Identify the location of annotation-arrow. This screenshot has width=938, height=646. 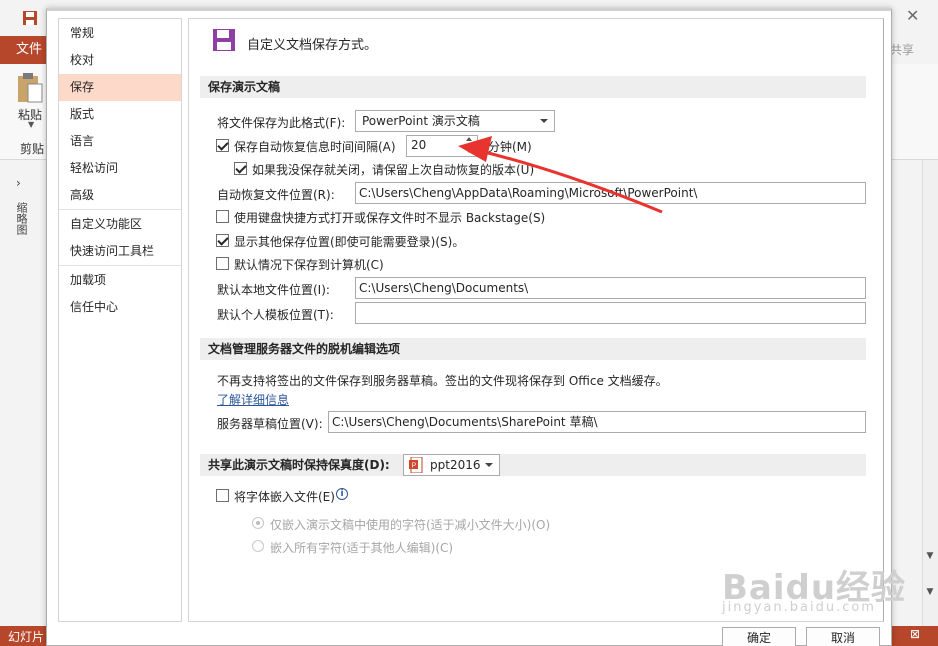
(560, 175).